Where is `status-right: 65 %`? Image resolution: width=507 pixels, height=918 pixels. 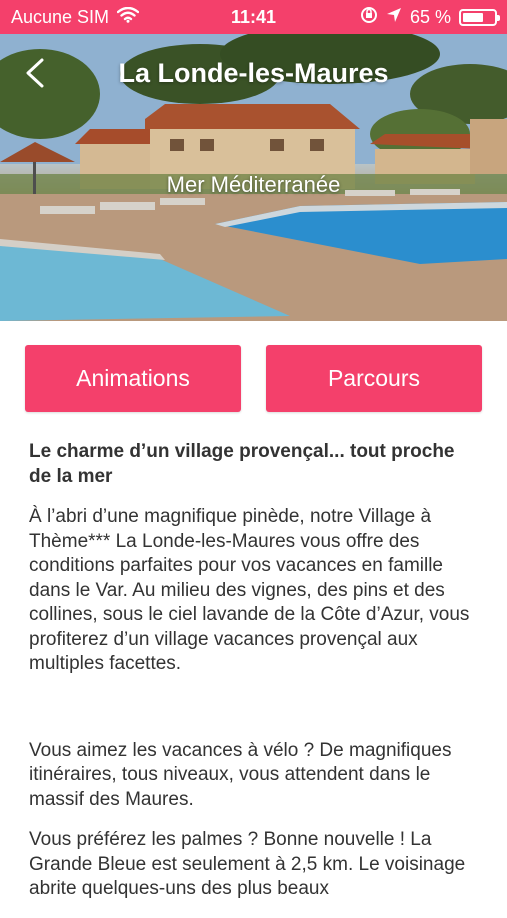
status-right: 65 % is located at coordinates (430, 17).